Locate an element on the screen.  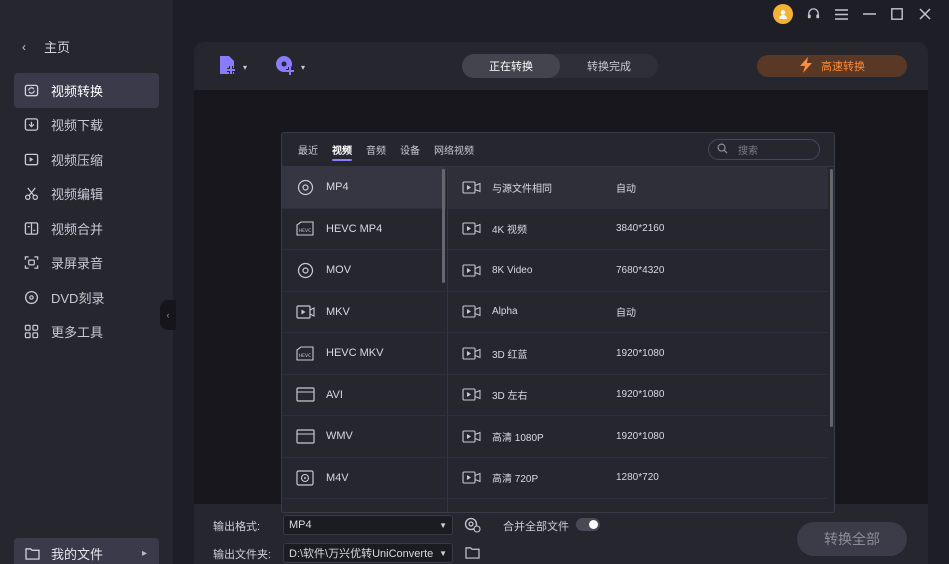
format-item: MP4 is located at coordinates (364, 188).